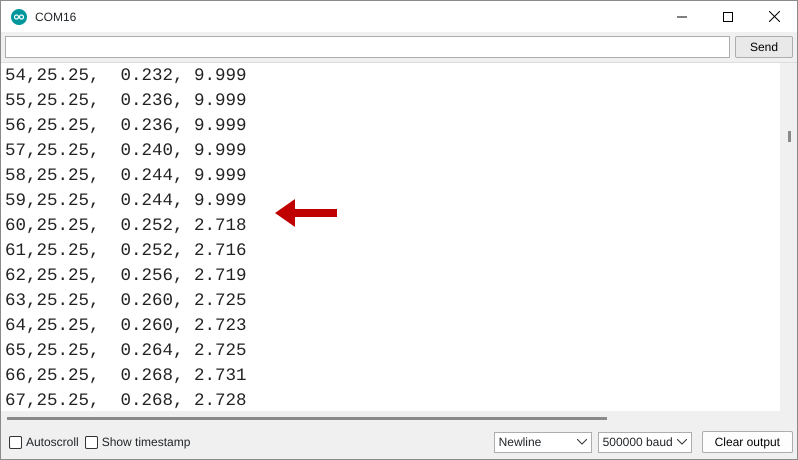  I want to click on close-icon, so click(774, 16).